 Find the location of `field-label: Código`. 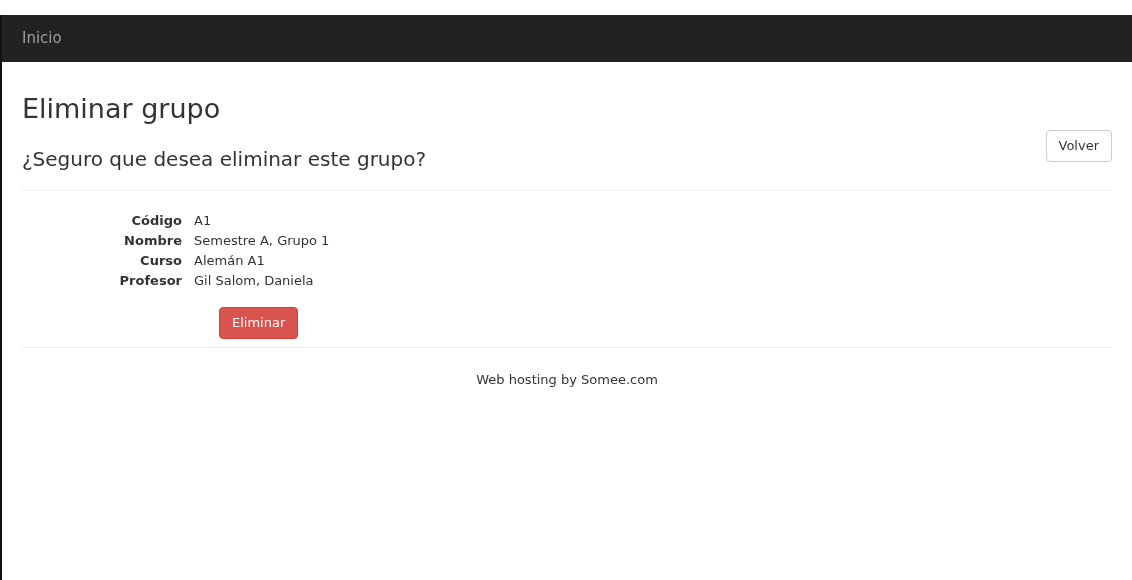

field-label: Código is located at coordinates (156, 221).